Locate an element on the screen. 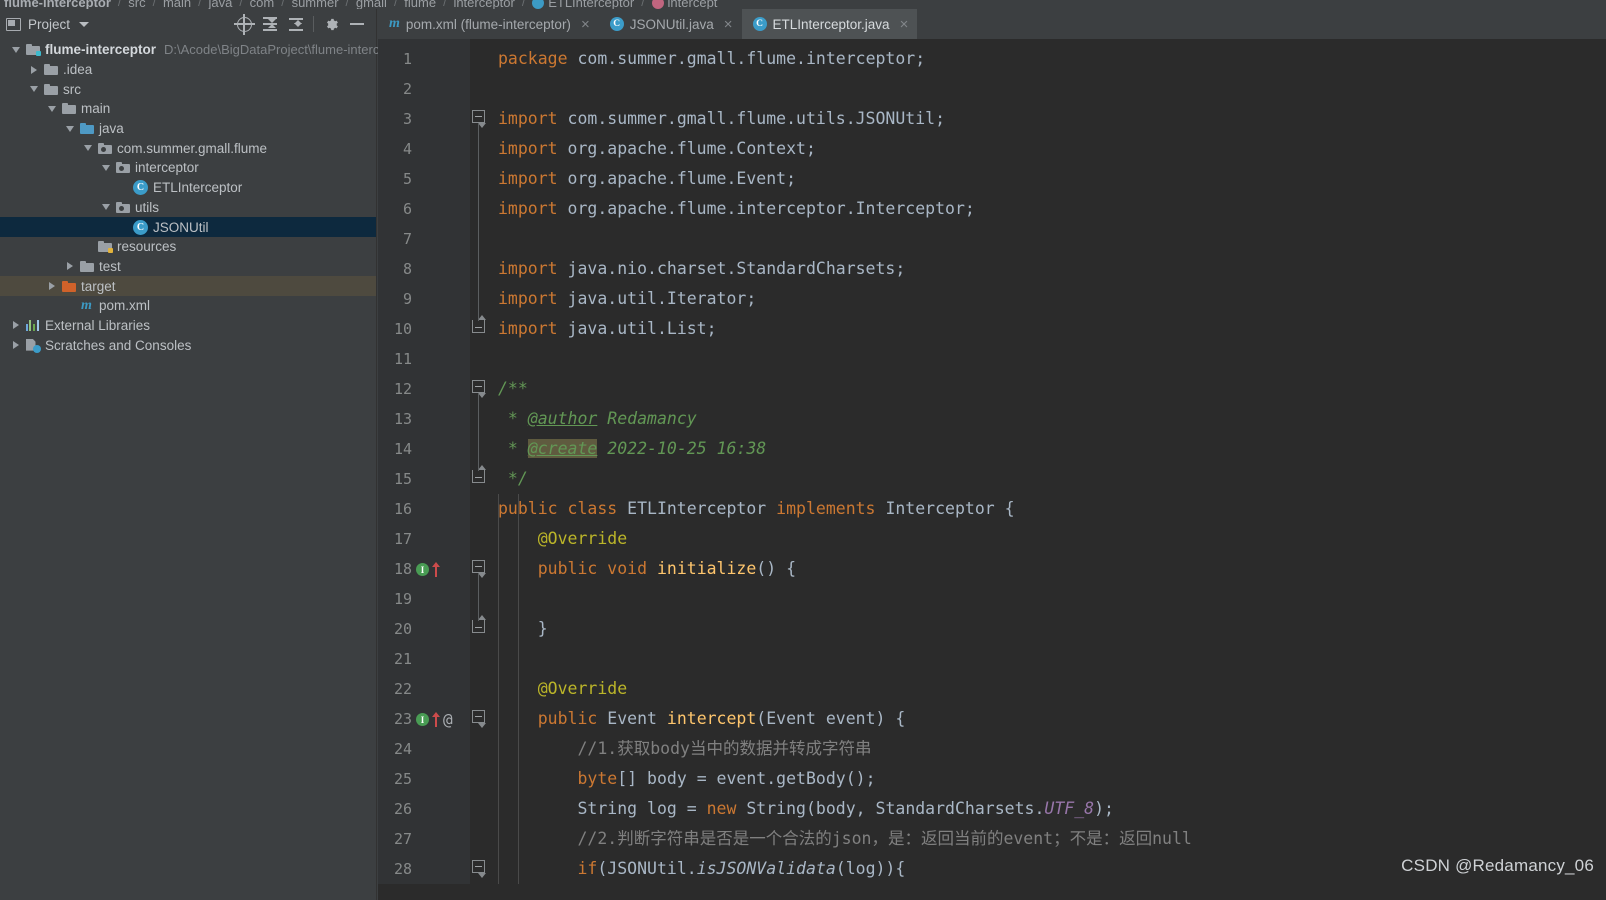 Image resolution: width=1606 pixels, height=900 pixels. breadcrumb-item-interceptor: interceptor is located at coordinates (483, 4).